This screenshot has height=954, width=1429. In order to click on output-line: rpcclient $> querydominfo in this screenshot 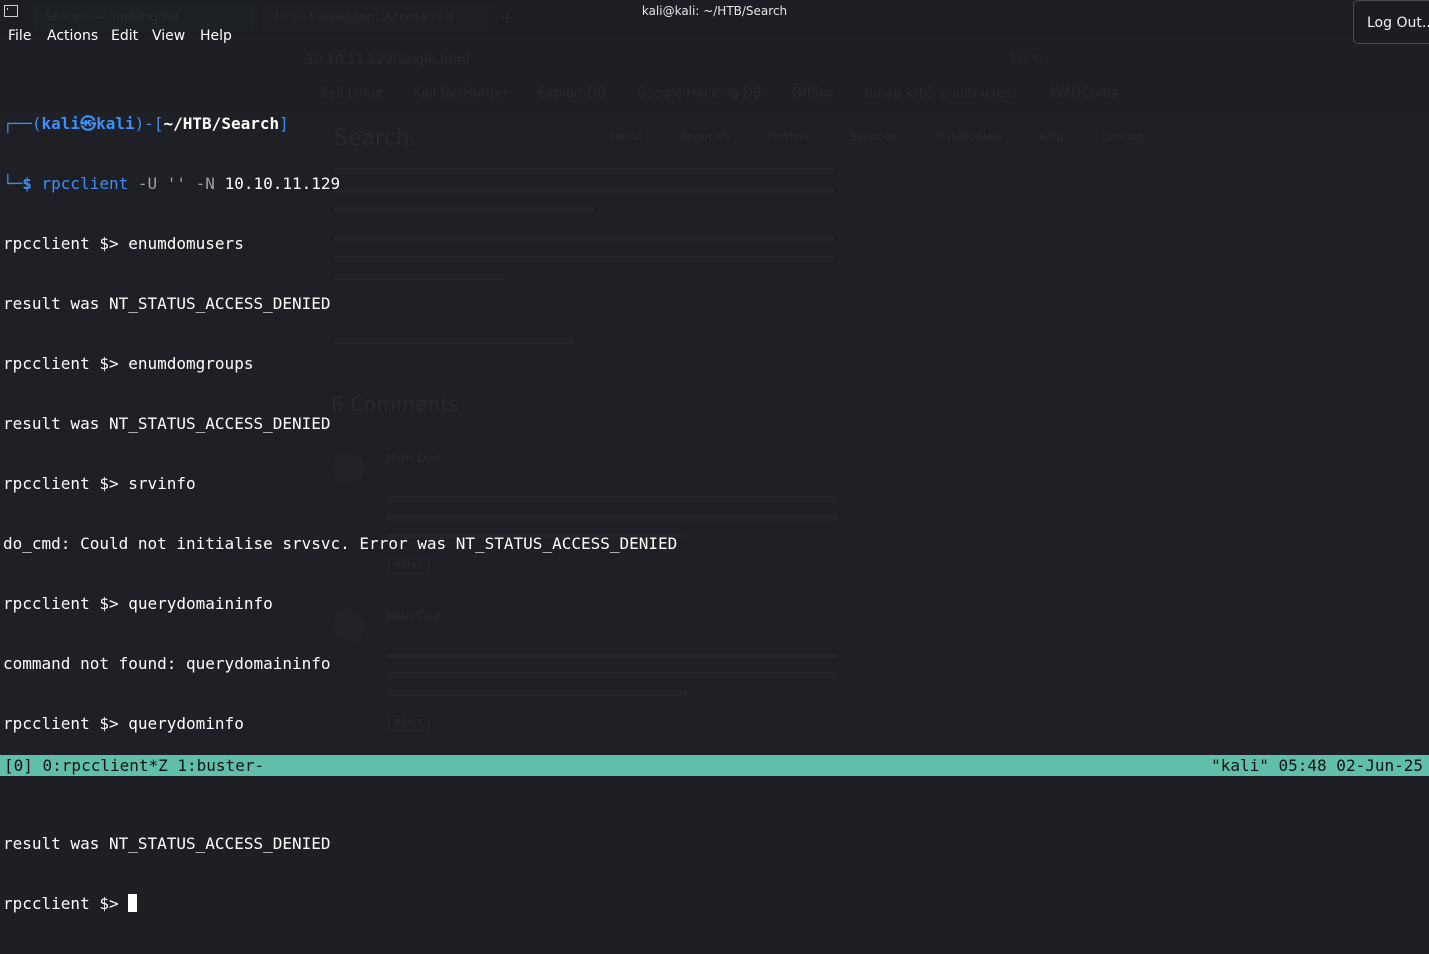, I will do `click(123, 723)`.